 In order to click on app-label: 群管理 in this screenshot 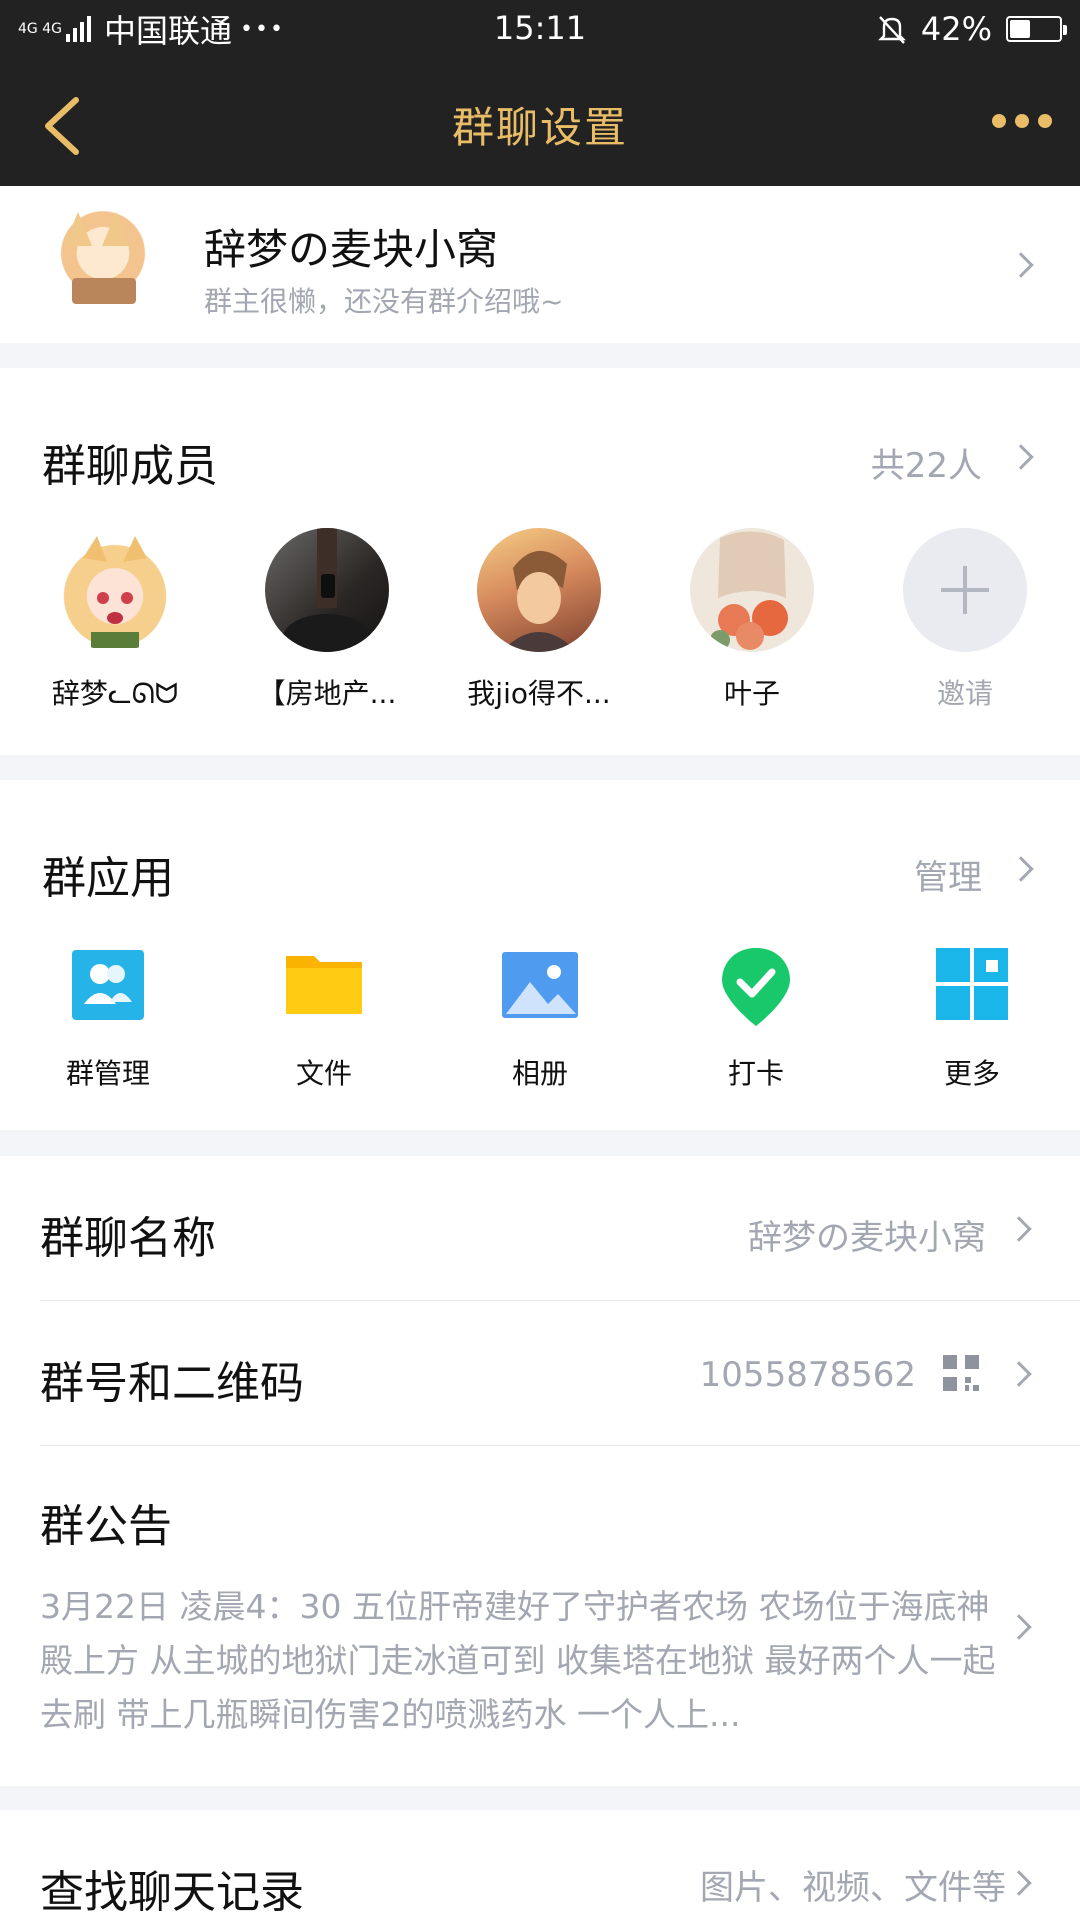, I will do `click(107, 1073)`.